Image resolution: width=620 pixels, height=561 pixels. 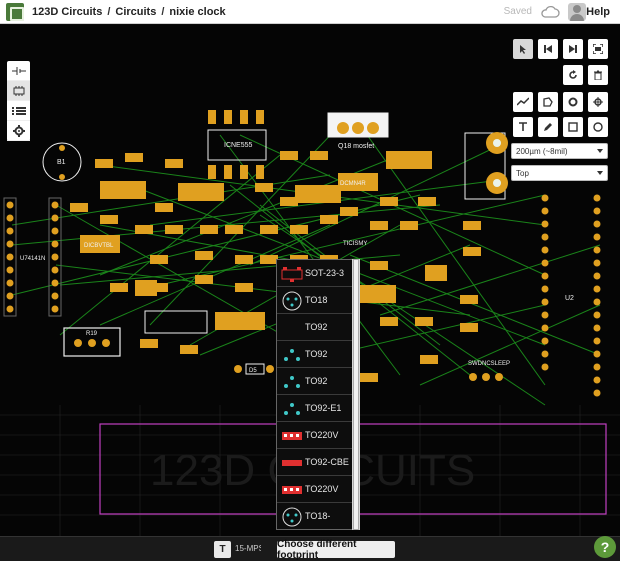 I want to click on footprint-item: SOT-23-3, so click(x=318, y=273).